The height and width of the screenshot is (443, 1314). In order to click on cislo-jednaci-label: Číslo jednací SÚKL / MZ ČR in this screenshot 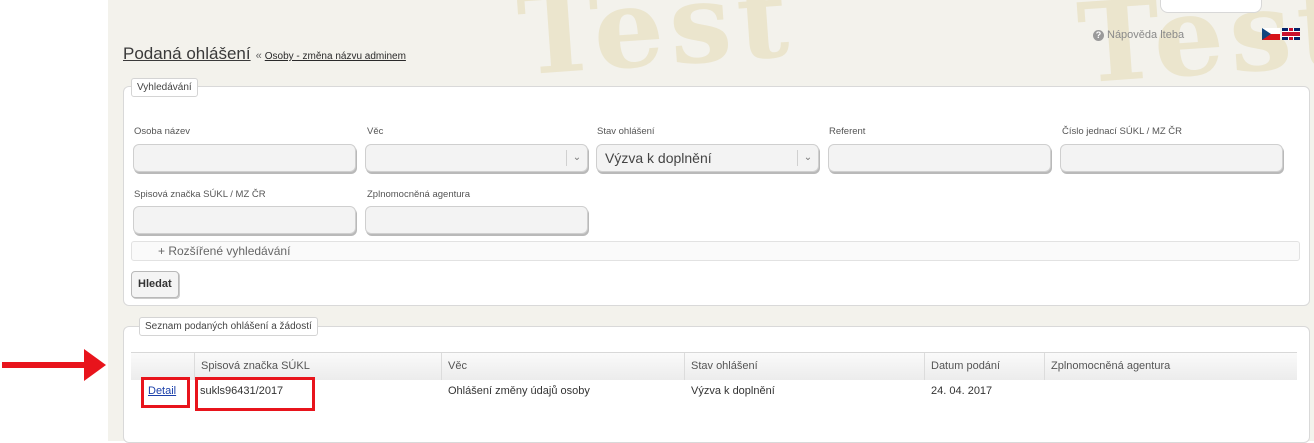, I will do `click(1122, 131)`.